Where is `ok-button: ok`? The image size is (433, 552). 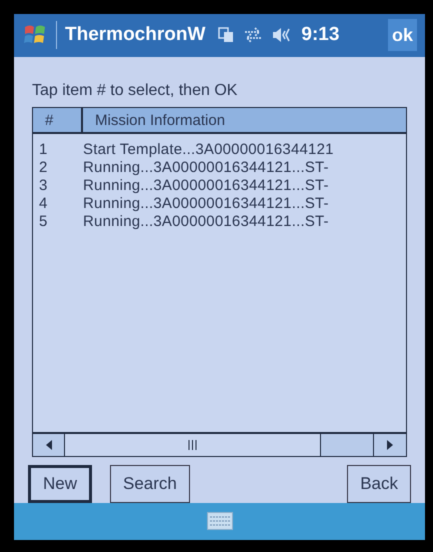 ok-button: ok is located at coordinates (402, 35).